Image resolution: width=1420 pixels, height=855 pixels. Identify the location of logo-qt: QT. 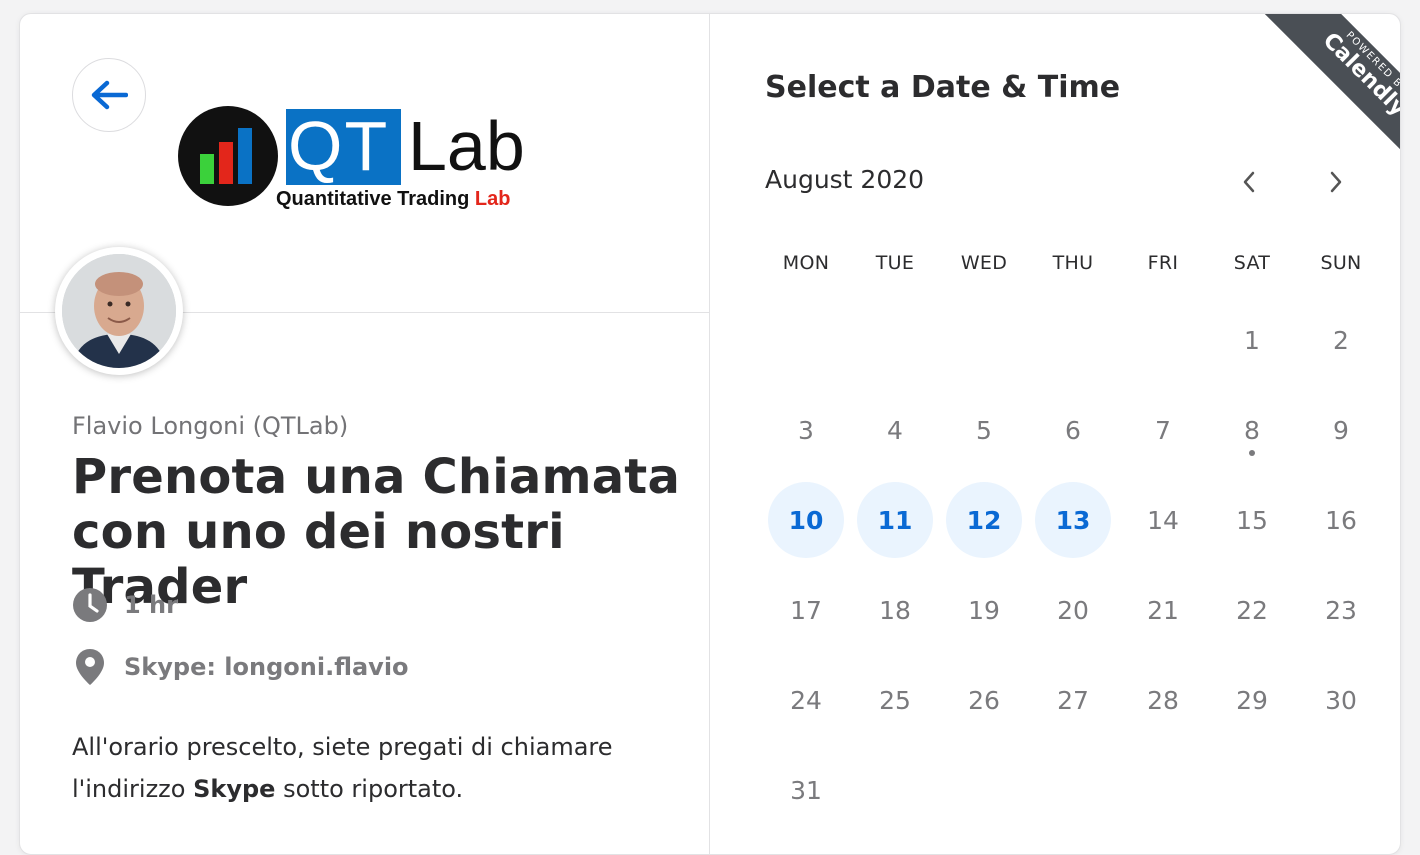
(339, 146).